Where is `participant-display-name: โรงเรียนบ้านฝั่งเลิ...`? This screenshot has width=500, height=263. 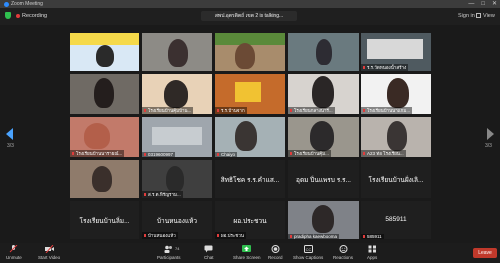 participant-display-name: โรงเรียนบ้านฝั่งเลิ... is located at coordinates (396, 181).